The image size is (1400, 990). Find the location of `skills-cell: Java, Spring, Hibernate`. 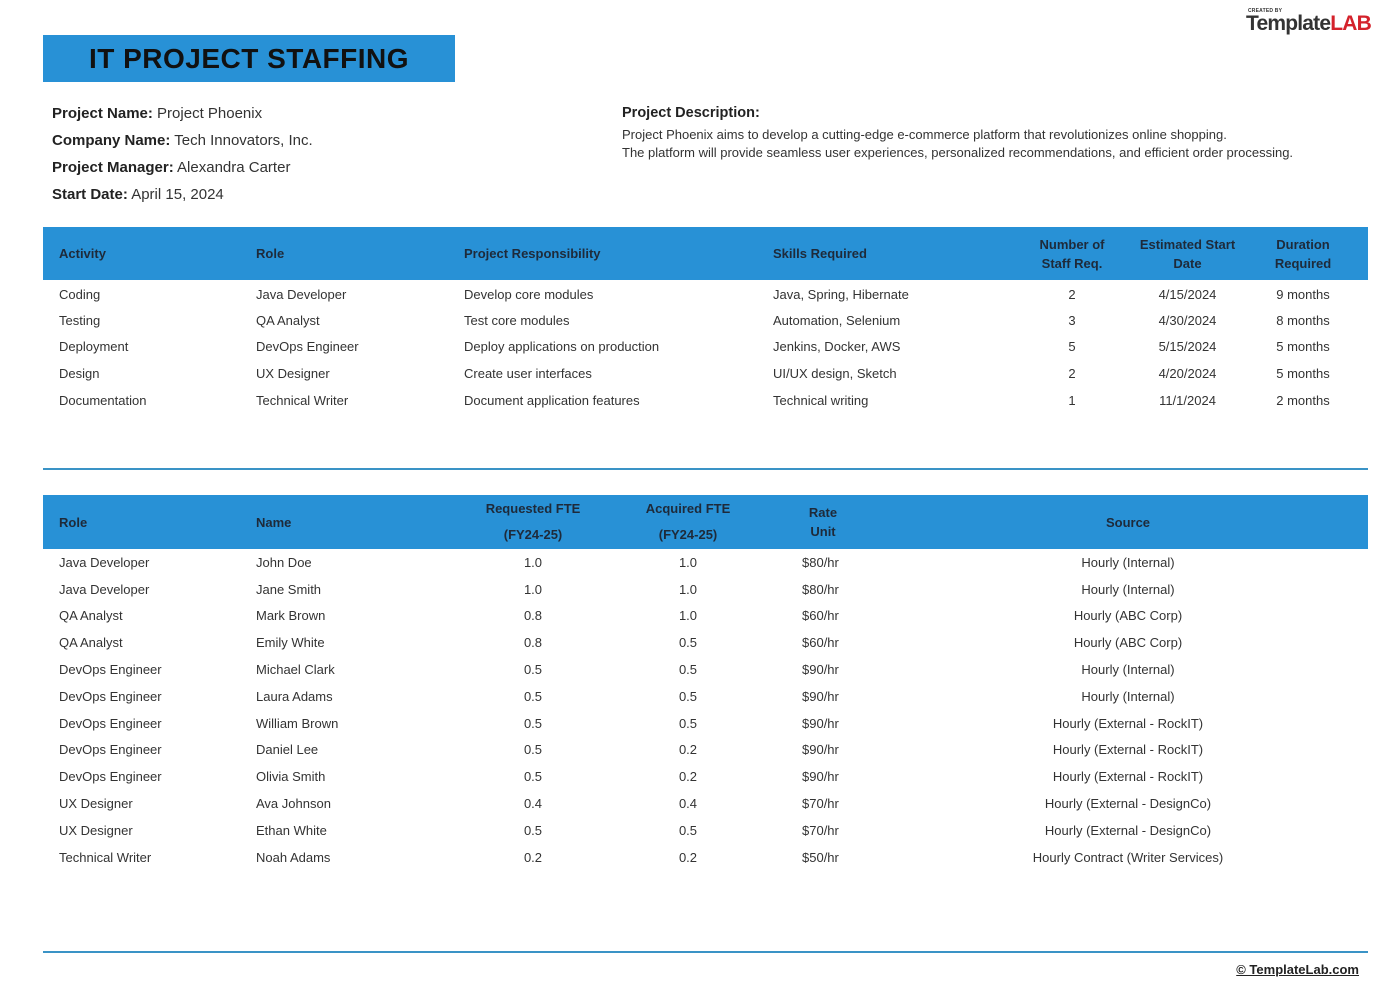

skills-cell: Java, Spring, Hibernate is located at coordinates (841, 294).